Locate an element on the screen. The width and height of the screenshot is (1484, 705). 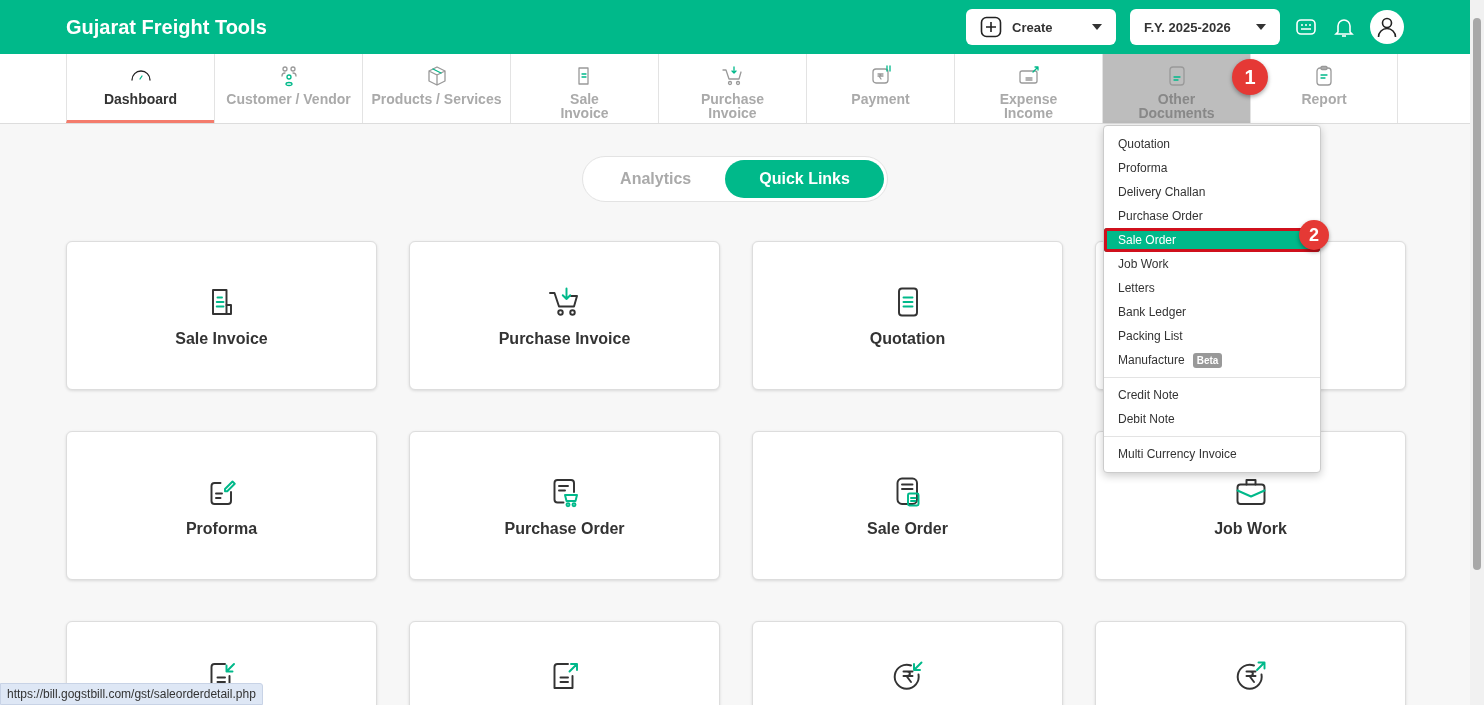
app-title: Gujarat Freight Tools is located at coordinates (167, 27).